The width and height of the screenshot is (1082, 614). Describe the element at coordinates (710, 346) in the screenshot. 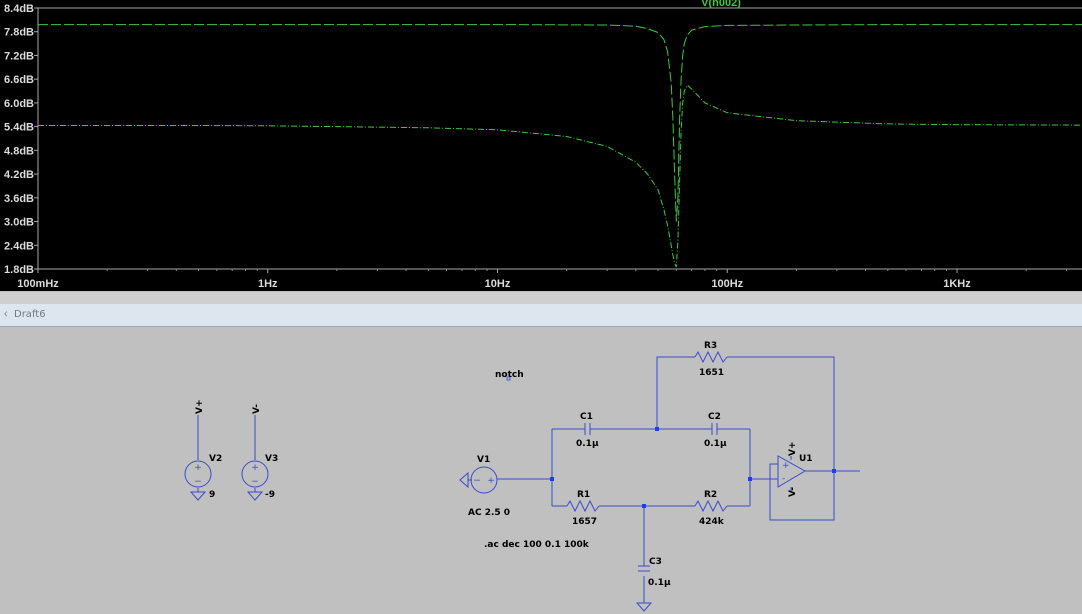

I see `label-r3-name: R3` at that location.